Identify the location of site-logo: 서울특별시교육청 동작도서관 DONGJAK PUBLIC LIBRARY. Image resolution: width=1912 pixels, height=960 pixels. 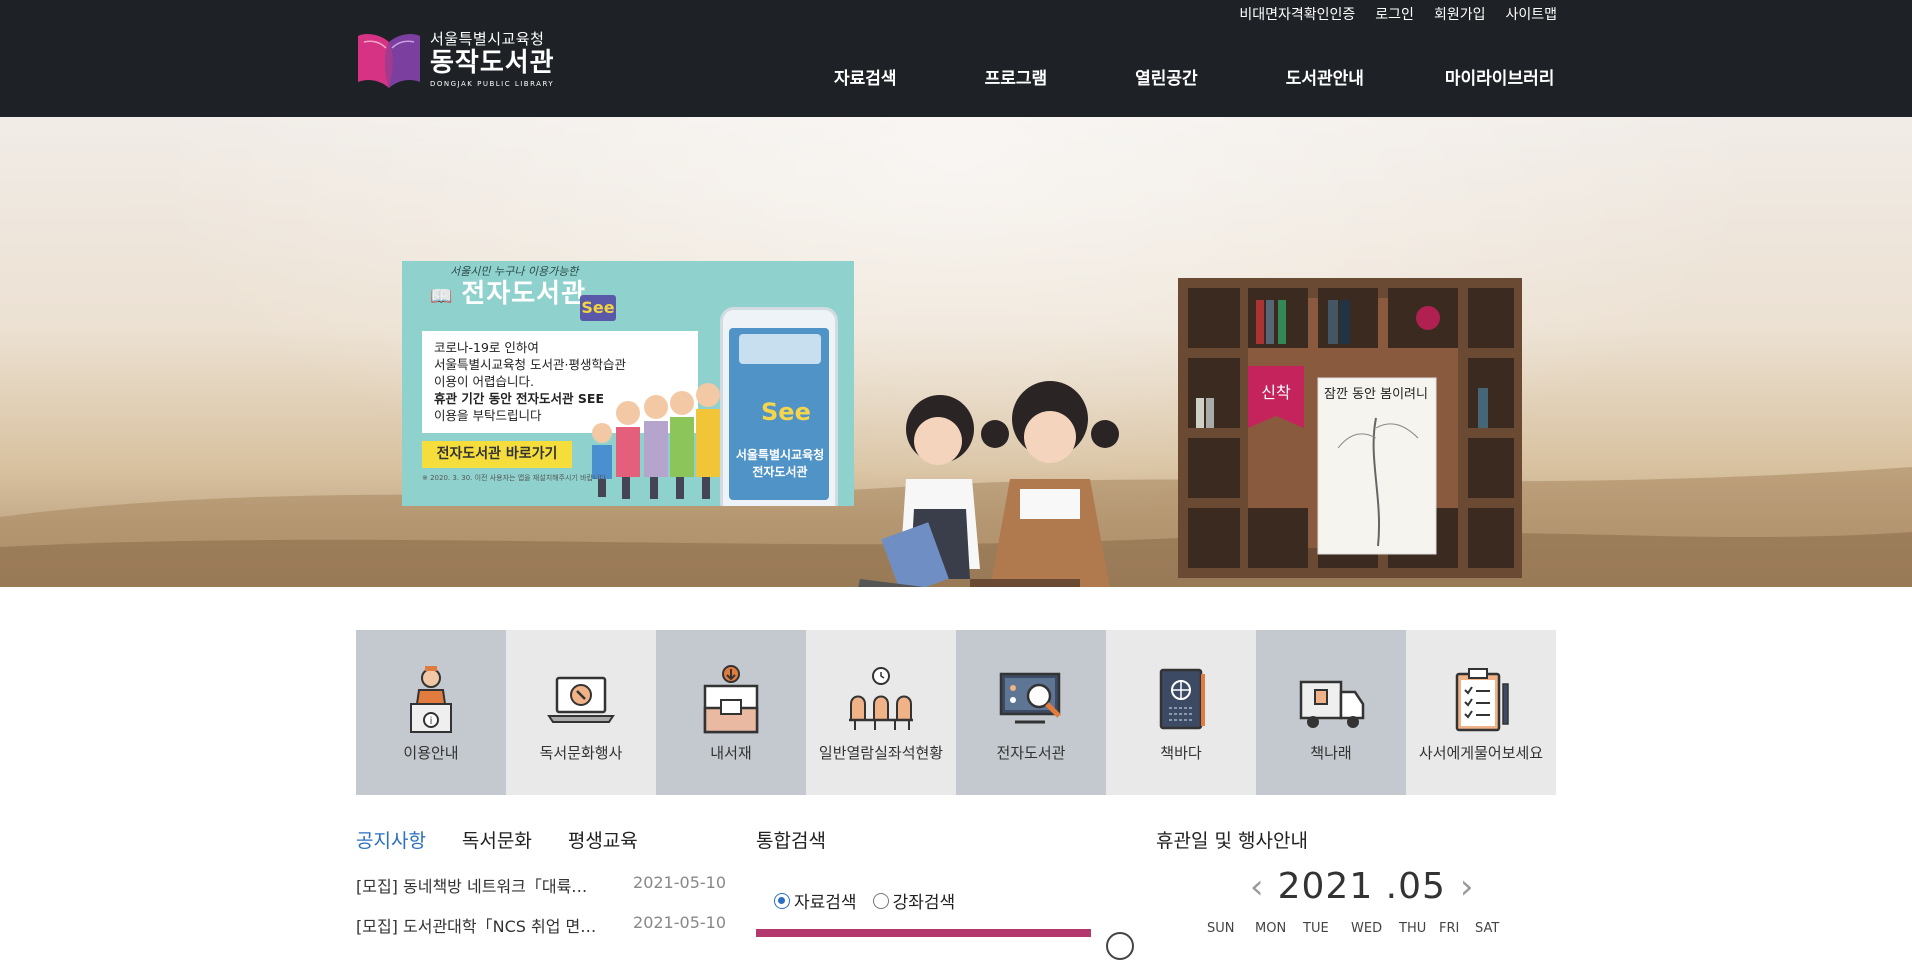
(455, 60).